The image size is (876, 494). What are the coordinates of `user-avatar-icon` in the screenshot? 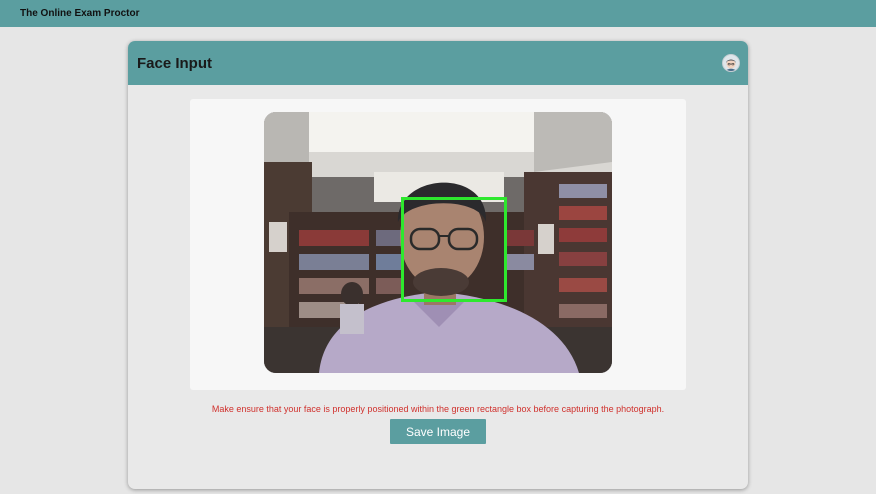 It's located at (731, 63).